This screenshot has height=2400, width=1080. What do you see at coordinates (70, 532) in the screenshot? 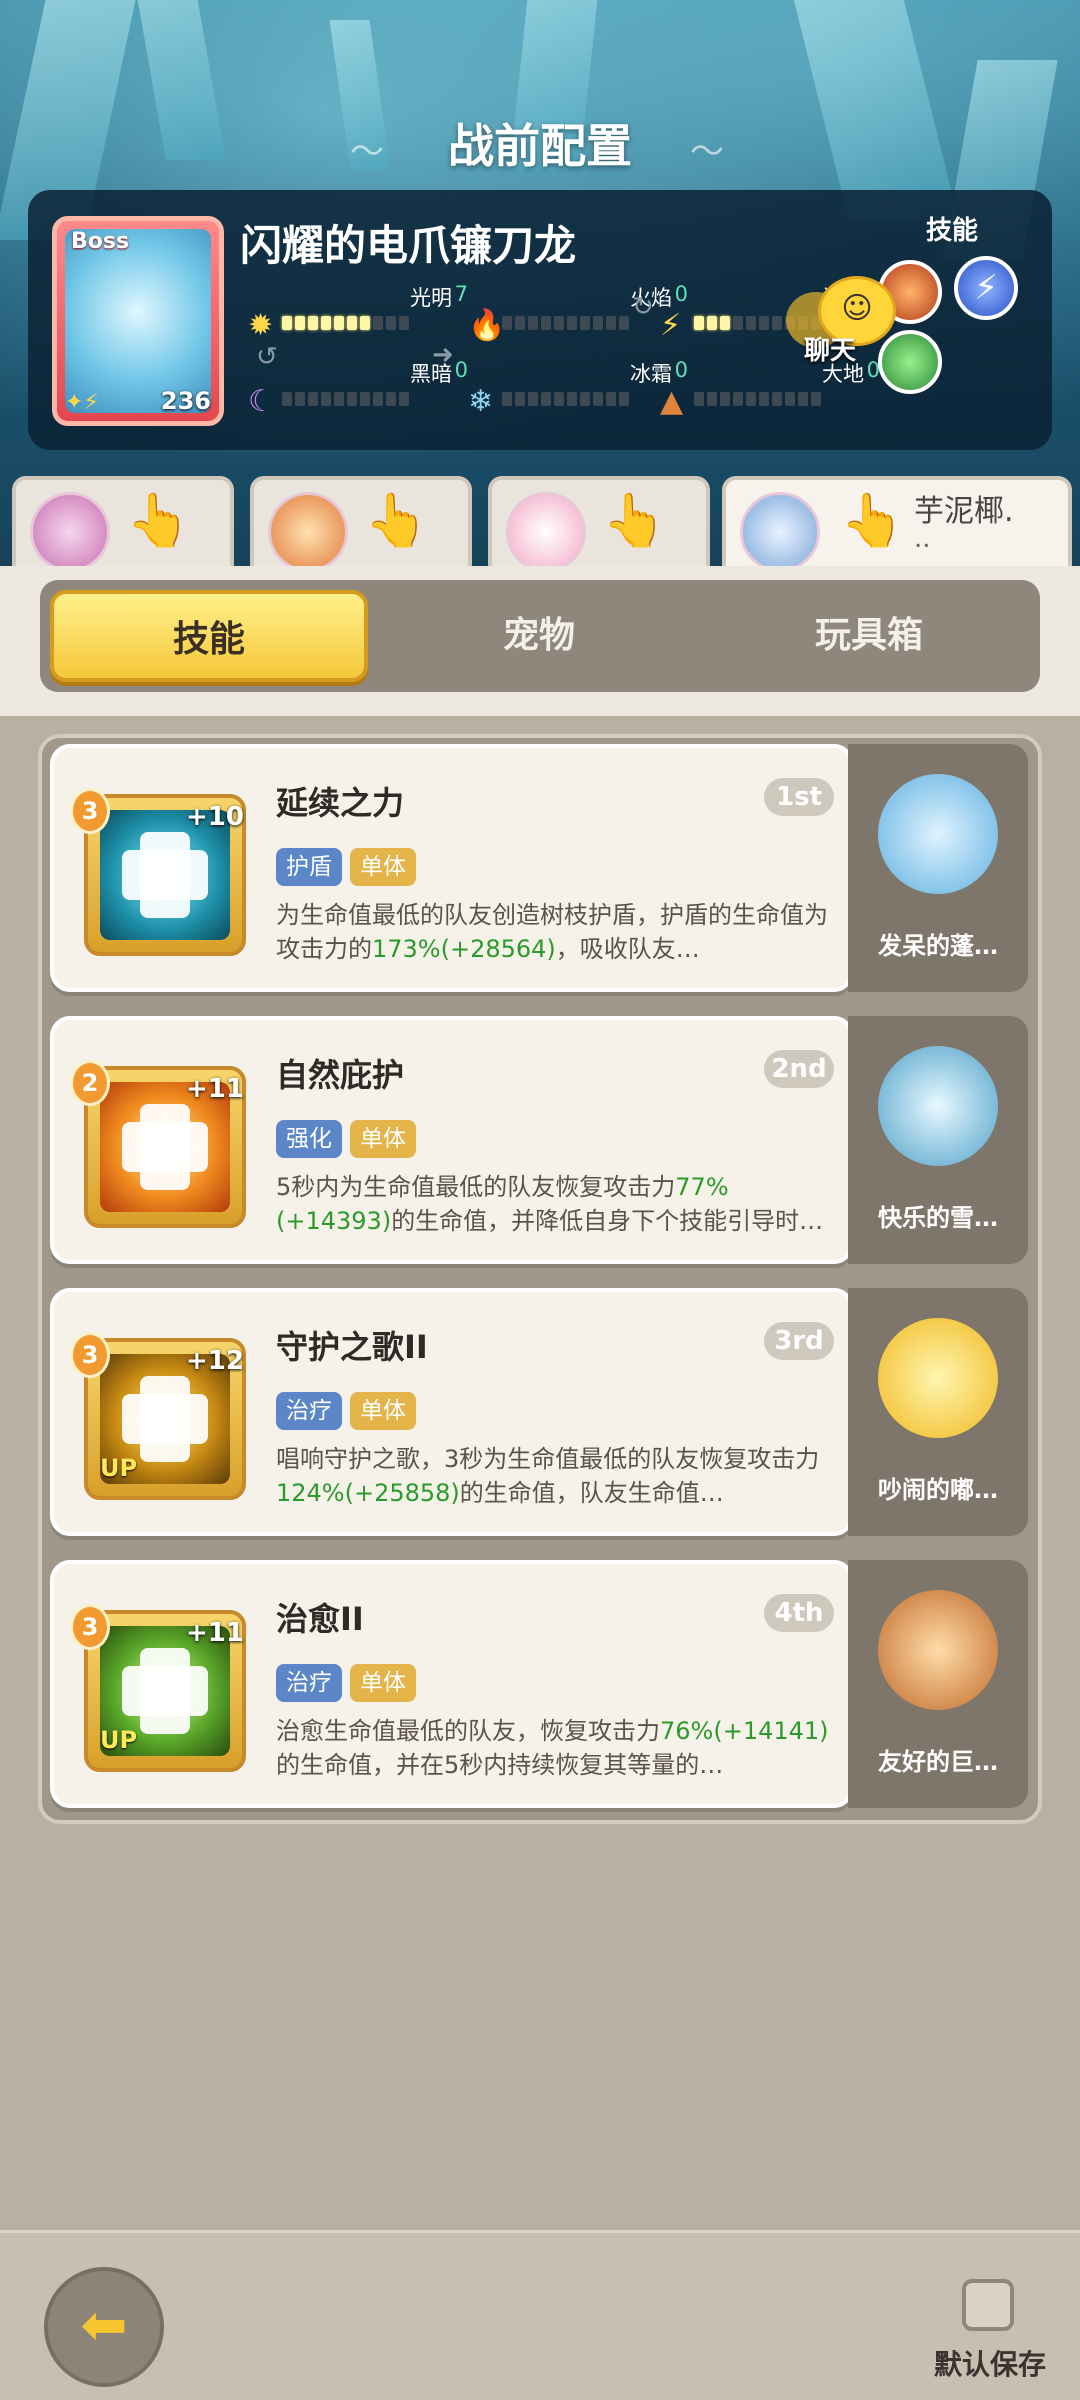
I see `pet-avatar` at bounding box center [70, 532].